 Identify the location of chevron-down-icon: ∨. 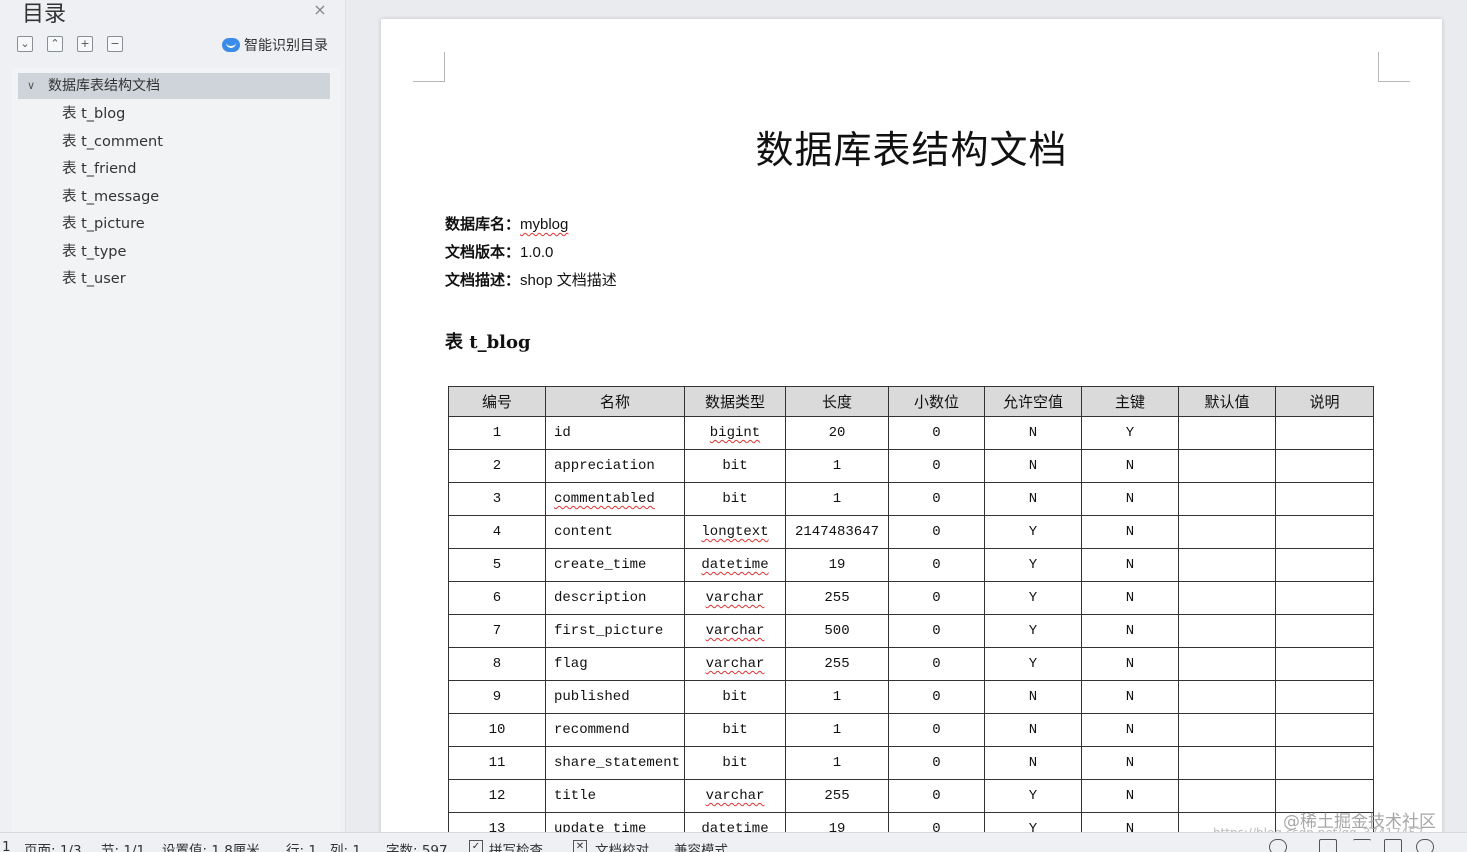
(31, 86).